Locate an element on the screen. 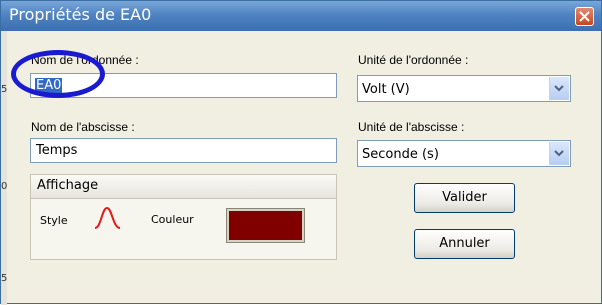 The height and width of the screenshot is (305, 602). abscissa-name-value: Temps is located at coordinates (57, 150).